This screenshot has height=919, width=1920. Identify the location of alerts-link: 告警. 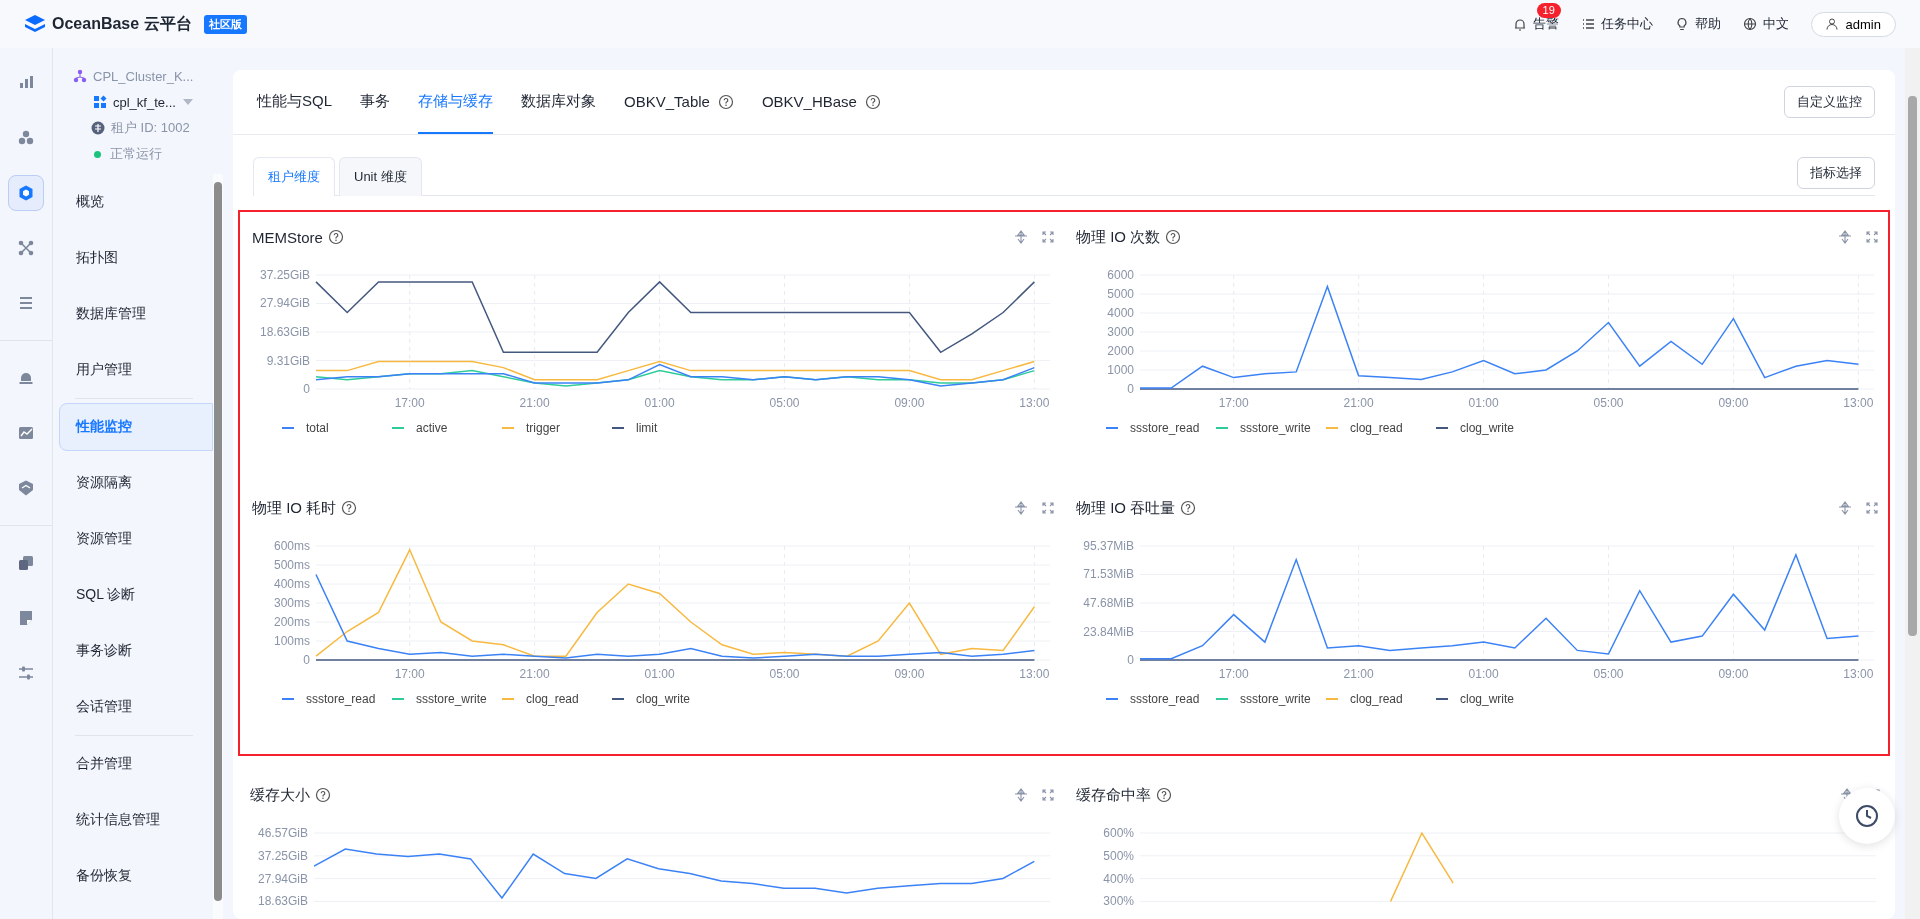
(1535, 24).